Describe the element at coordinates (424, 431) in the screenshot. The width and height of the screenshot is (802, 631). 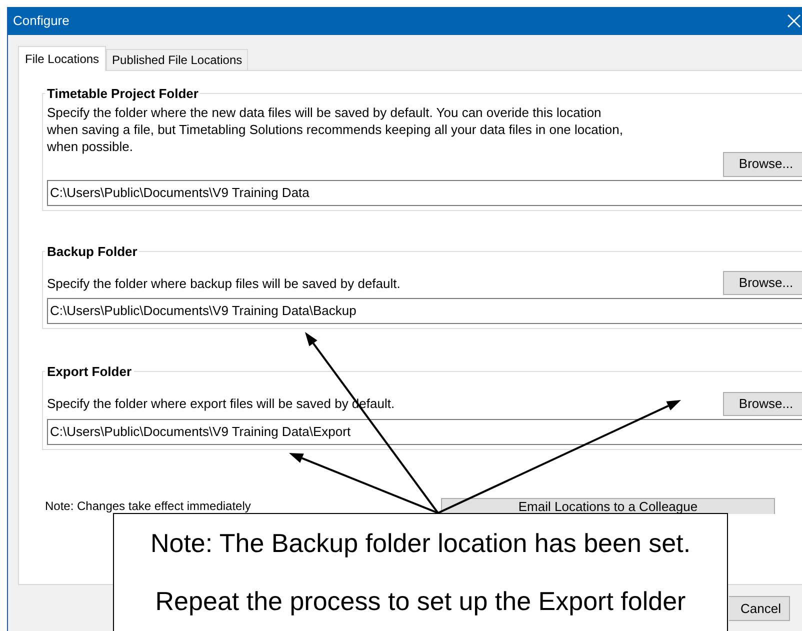
I see `path-field: C:\Users\Public\Documents\V9 Training Data\Export` at that location.